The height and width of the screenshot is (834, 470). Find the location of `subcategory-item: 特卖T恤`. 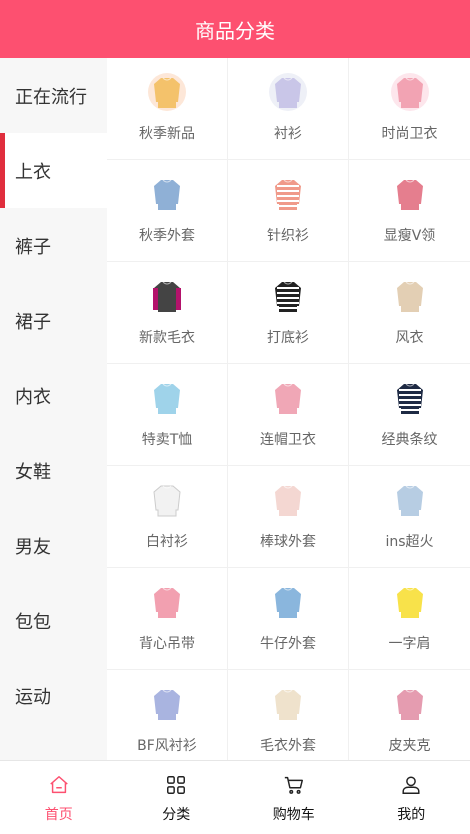

subcategory-item: 特卖T恤 is located at coordinates (167, 415).